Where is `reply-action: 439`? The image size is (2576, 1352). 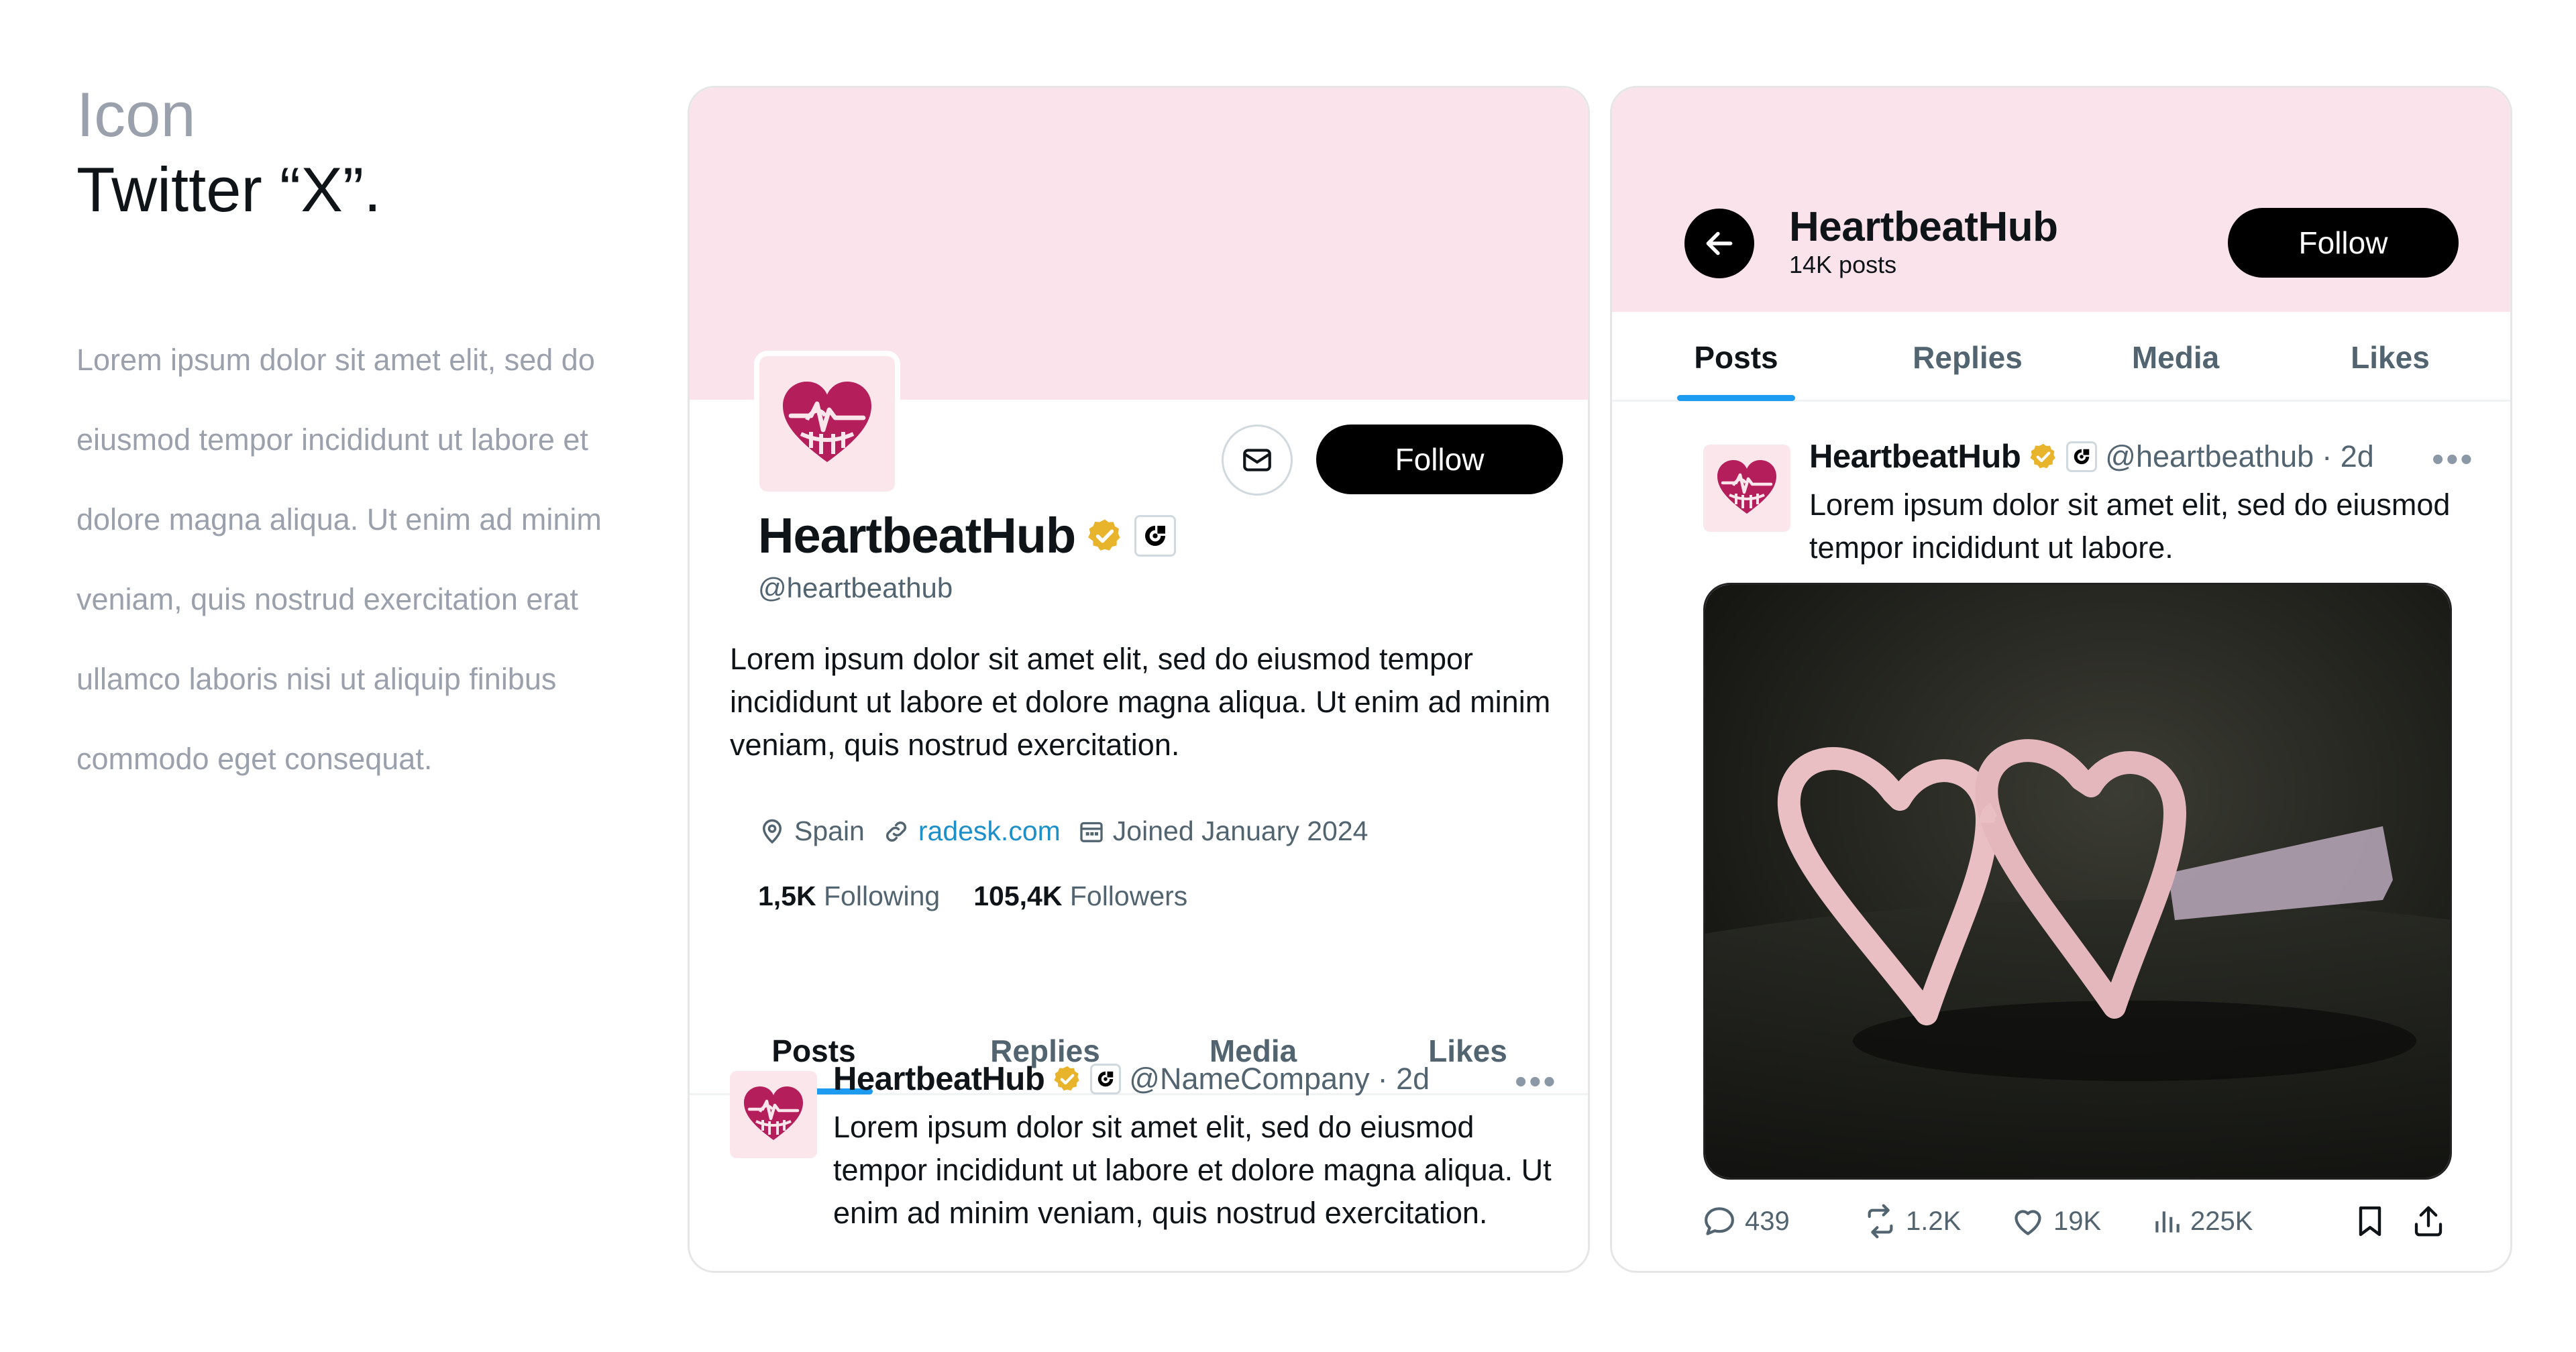 reply-action: 439 is located at coordinates (1745, 1221).